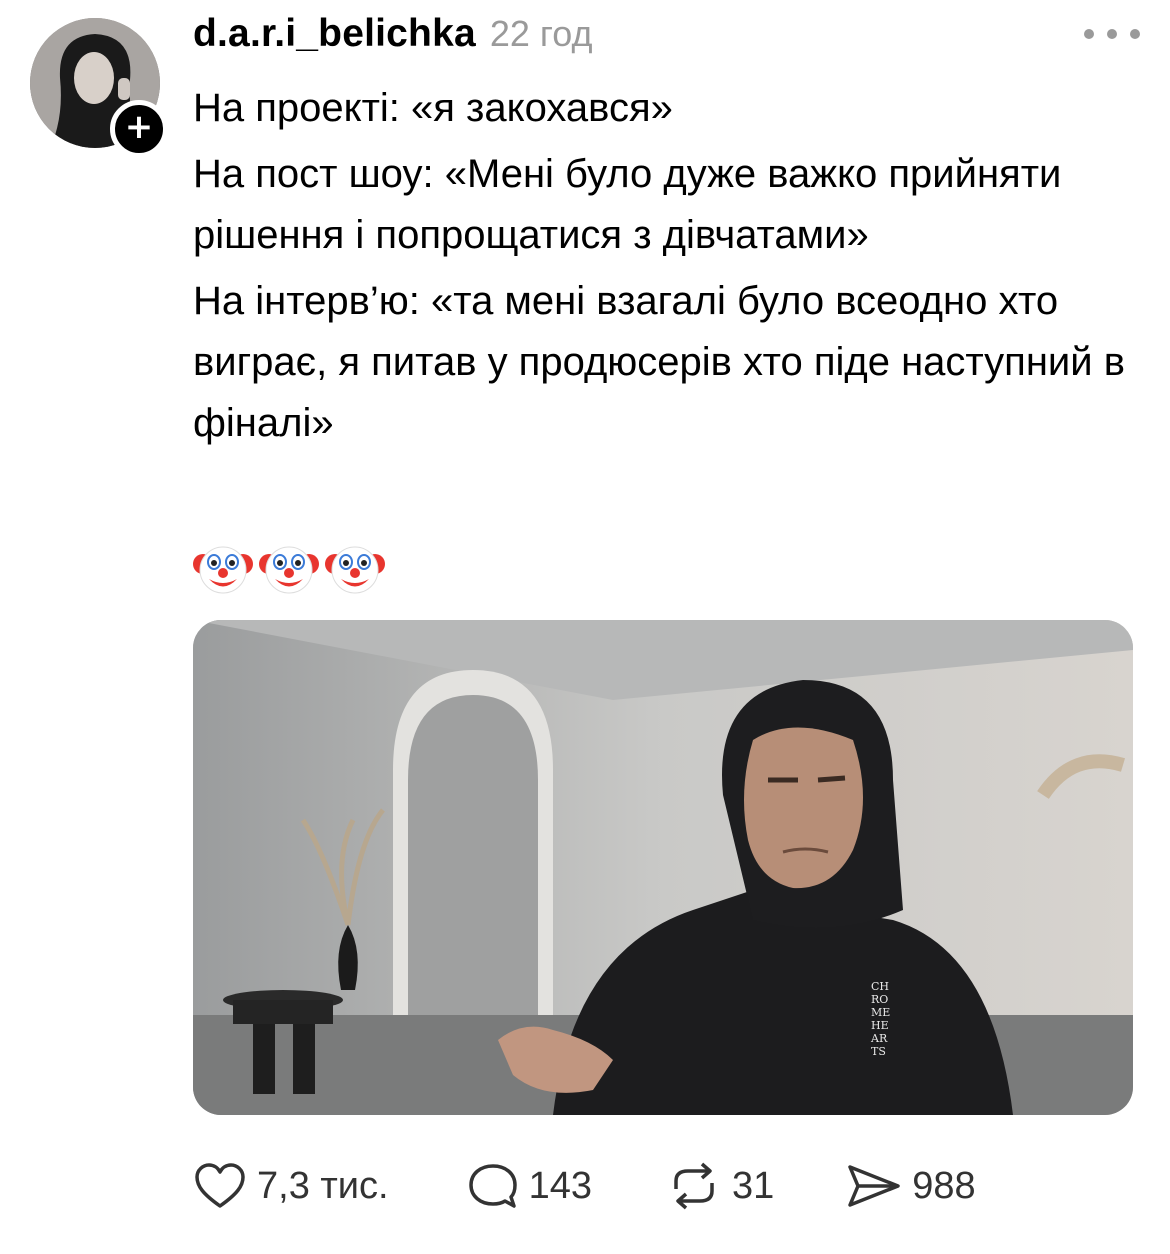  Describe the element at coordinates (323, 1185) in the screenshot. I see `like-count: 7,3 тис.` at that location.